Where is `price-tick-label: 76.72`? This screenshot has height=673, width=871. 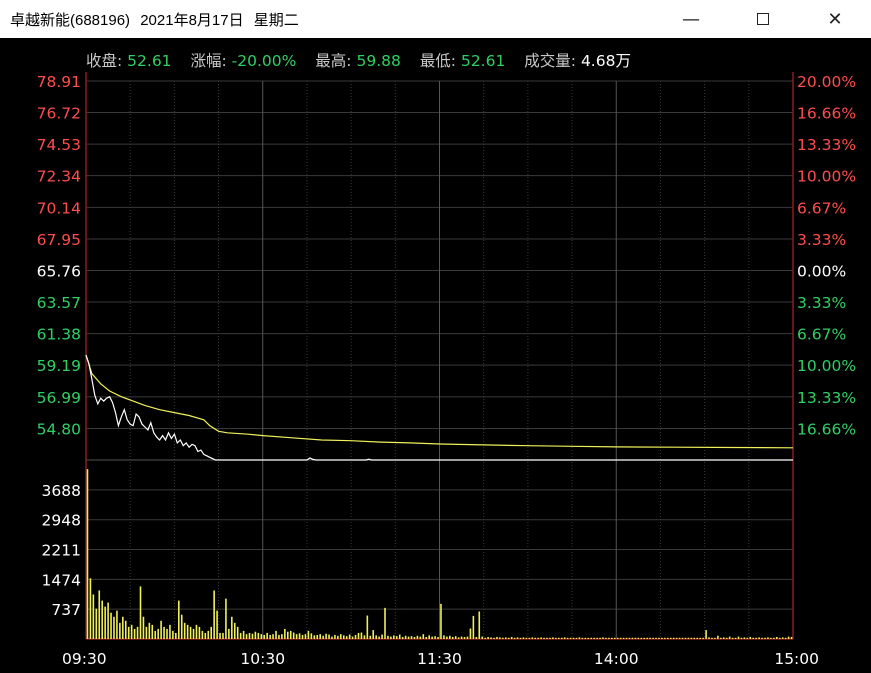 price-tick-label: 76.72 is located at coordinates (59, 114).